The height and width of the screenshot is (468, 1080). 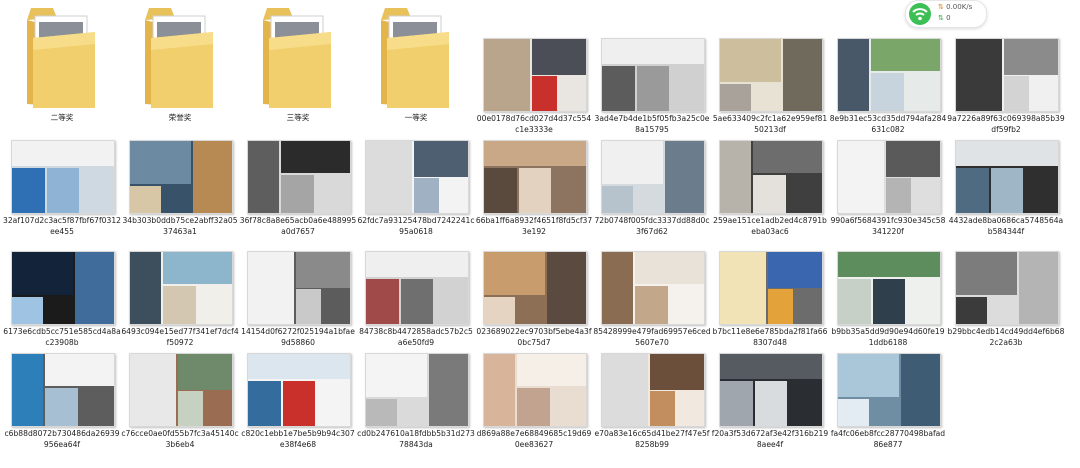 I want to click on file-name-label: e70a83e16c65d41be27f47e5f8258b99, so click(x=652, y=439).